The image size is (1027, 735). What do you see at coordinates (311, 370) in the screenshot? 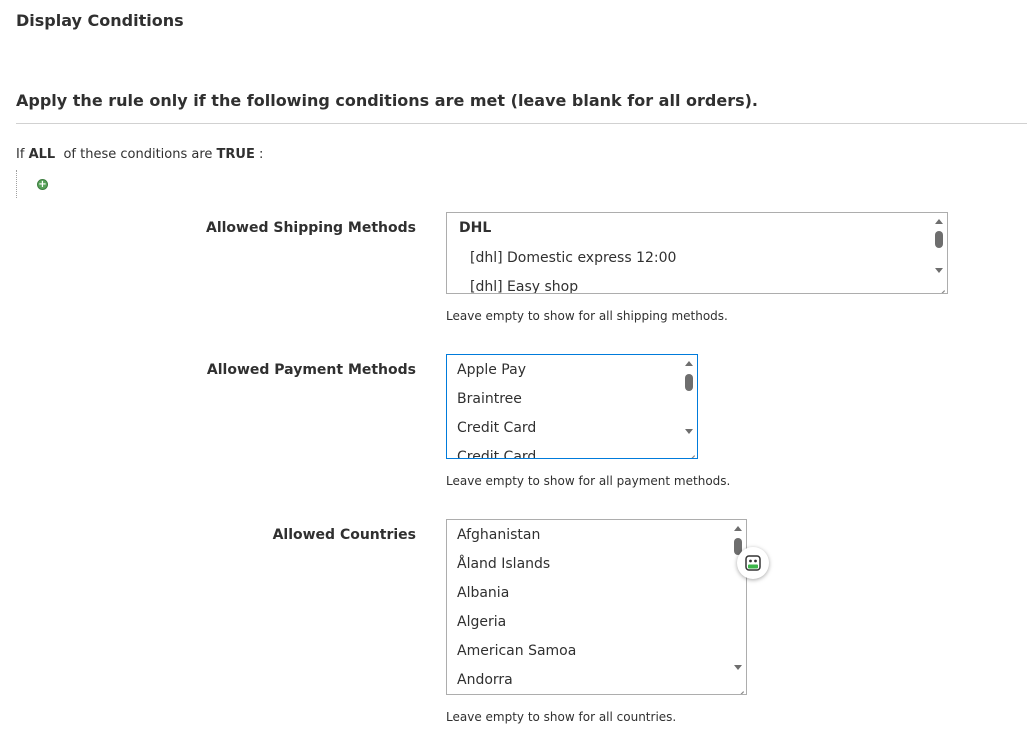
I see `payment-methods-label: Allowed Payment Methods` at bounding box center [311, 370].